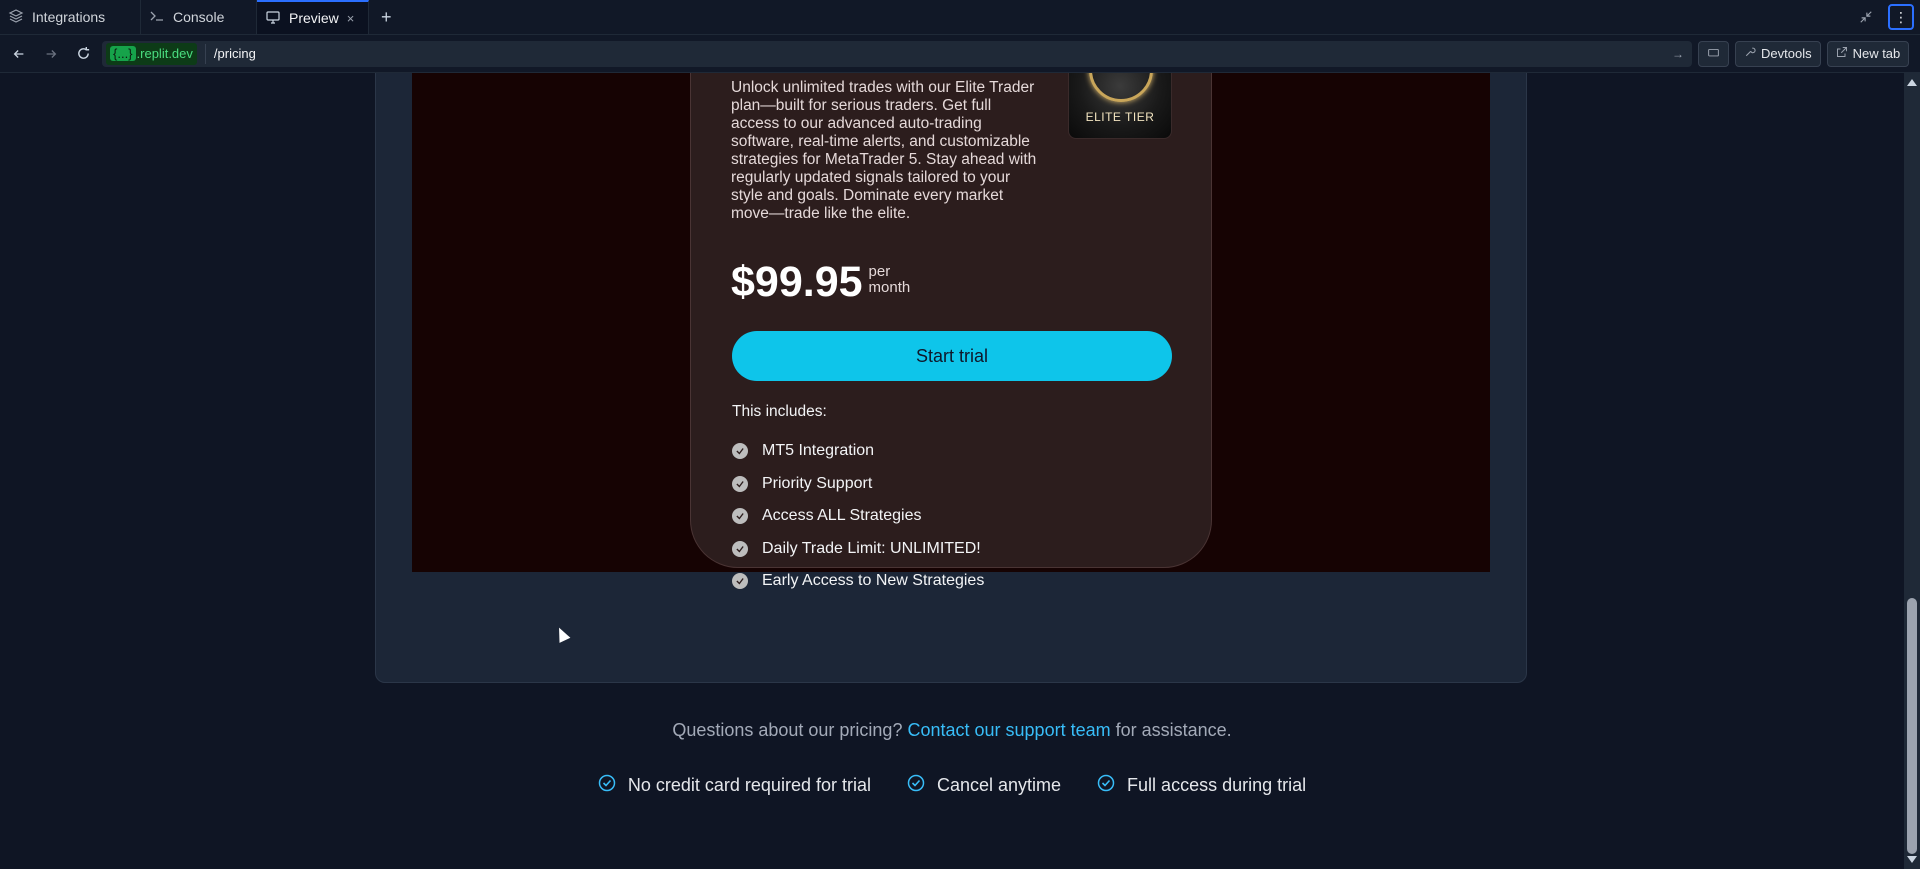 This screenshot has height=869, width=1920. I want to click on includes-label: This includes:, so click(779, 411).